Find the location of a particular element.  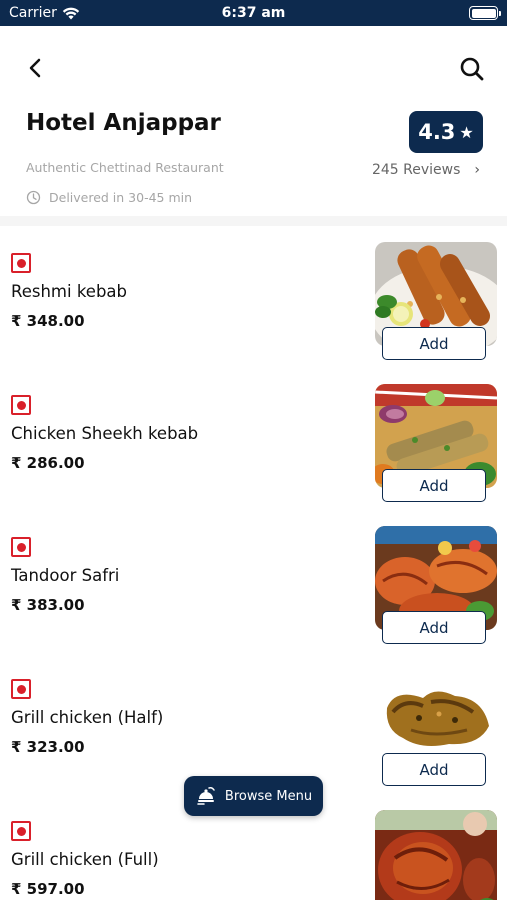

delivery-time: Delivered in 30-45 min is located at coordinates (121, 197).